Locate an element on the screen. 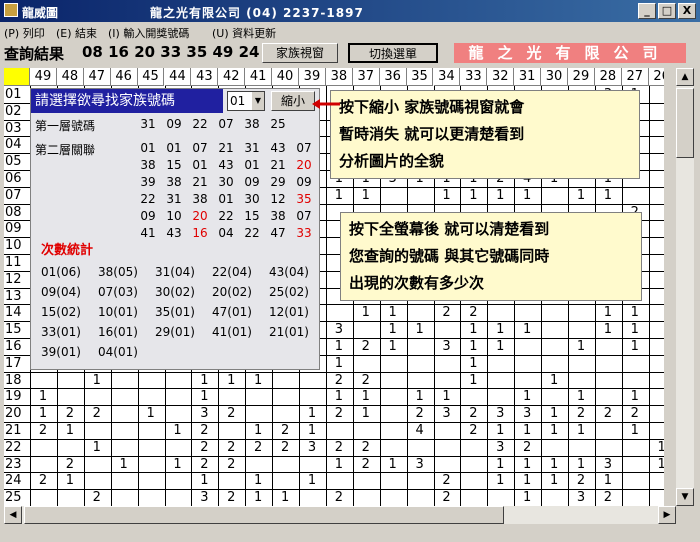 This screenshot has width=700, height=542. grid-row-label: 07 is located at coordinates (13, 195).